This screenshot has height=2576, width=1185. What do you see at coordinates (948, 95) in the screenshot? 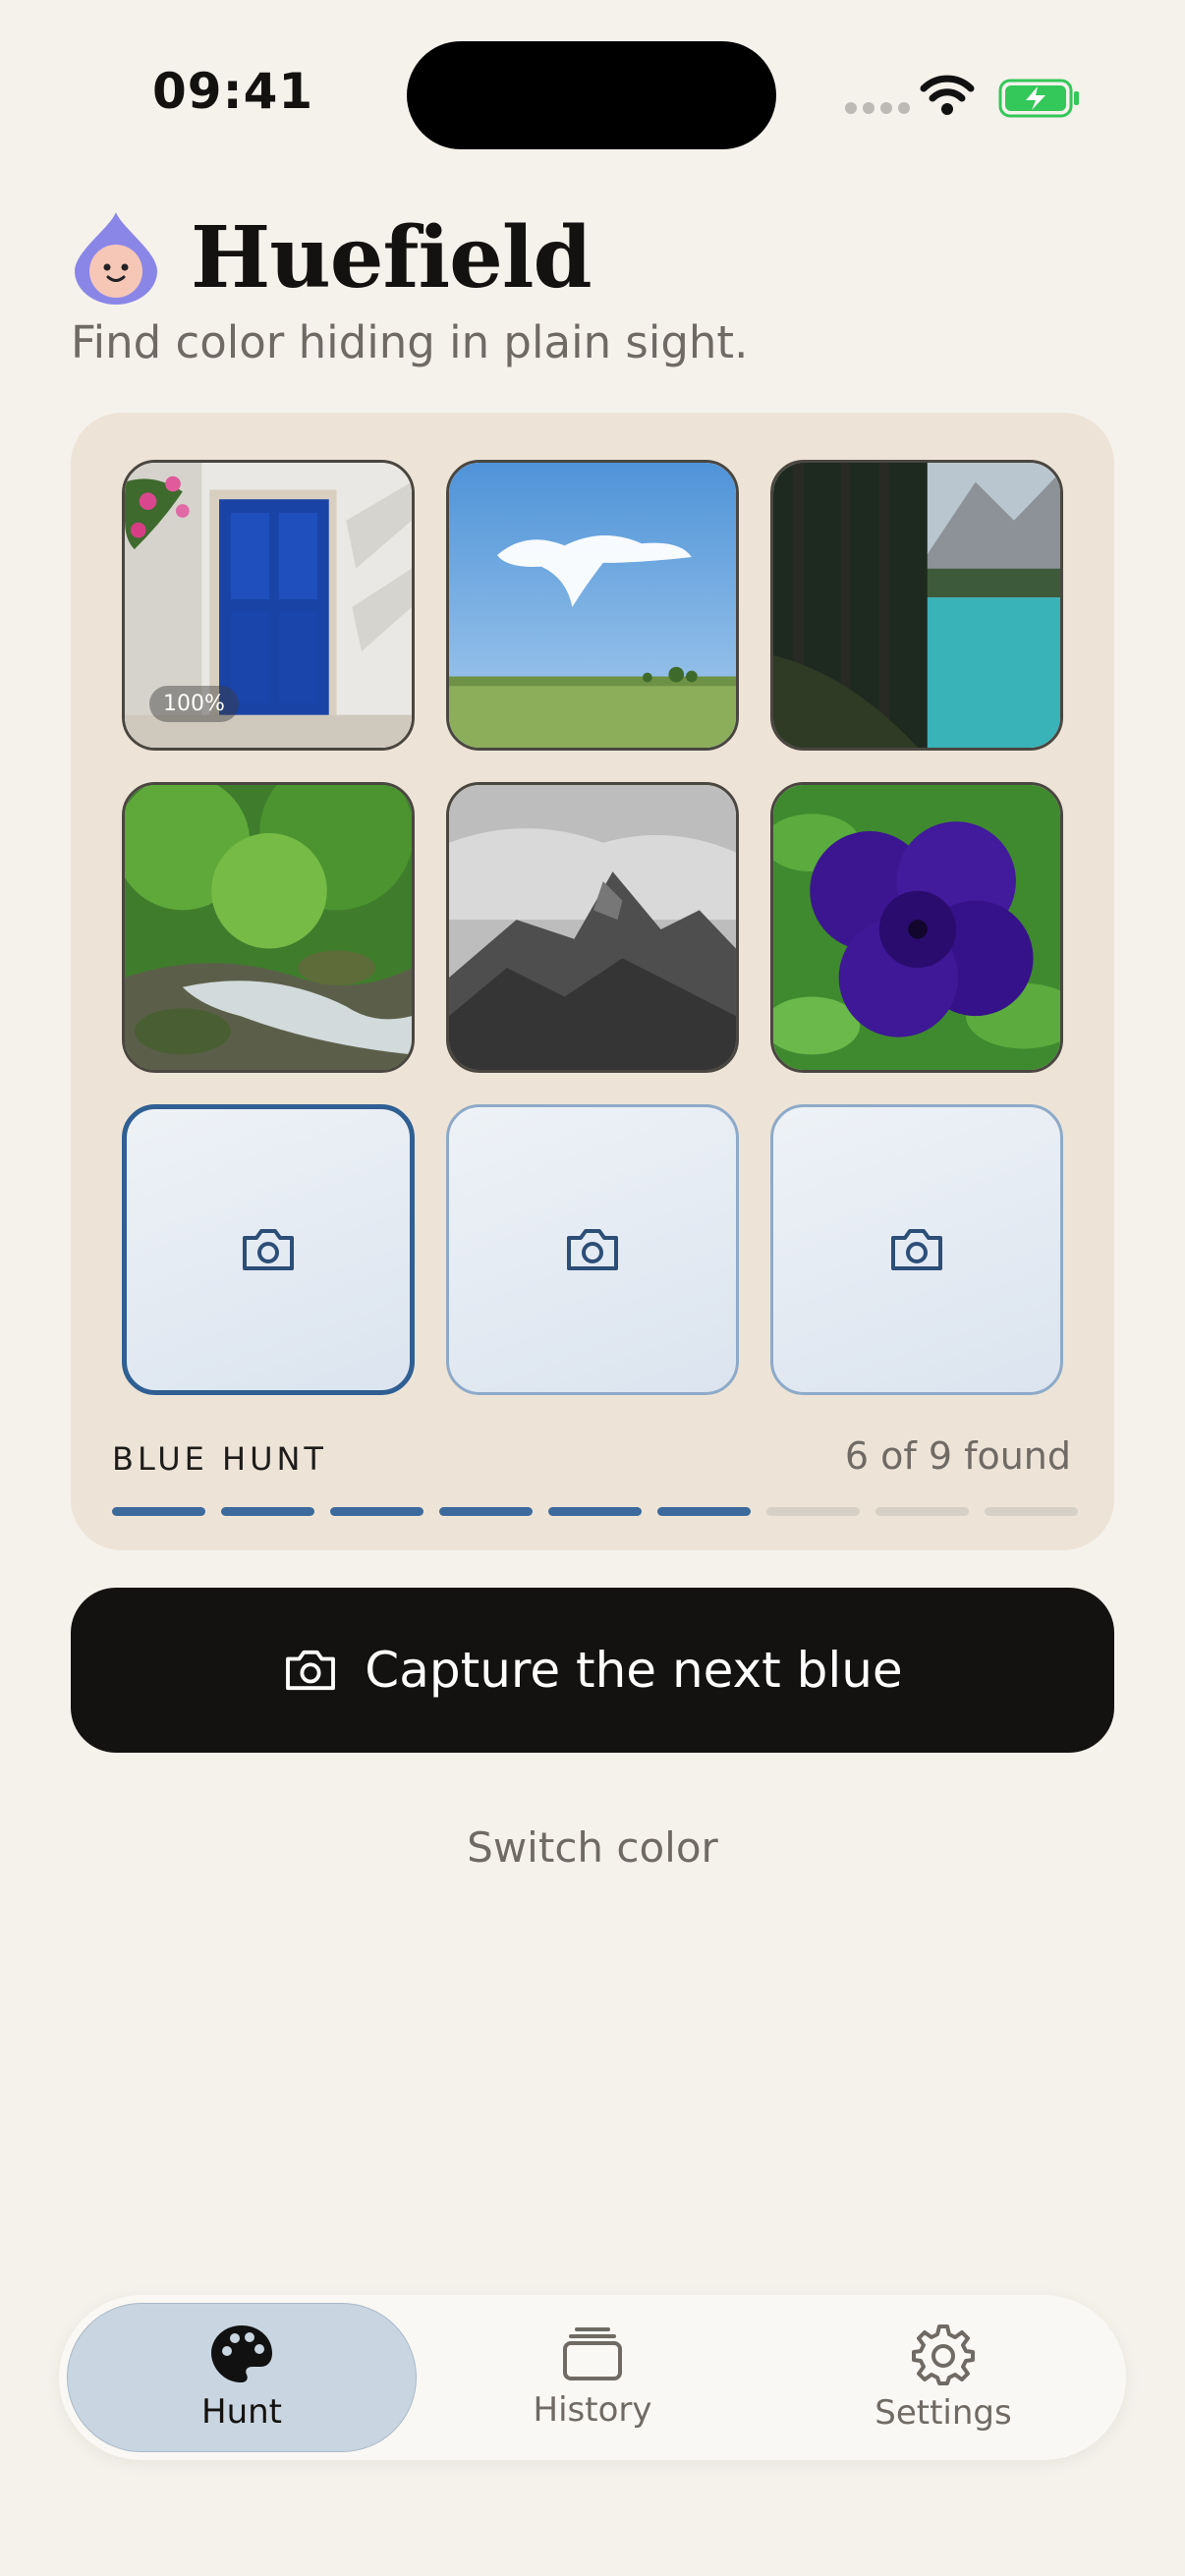
I see `wifi-icon` at bounding box center [948, 95].